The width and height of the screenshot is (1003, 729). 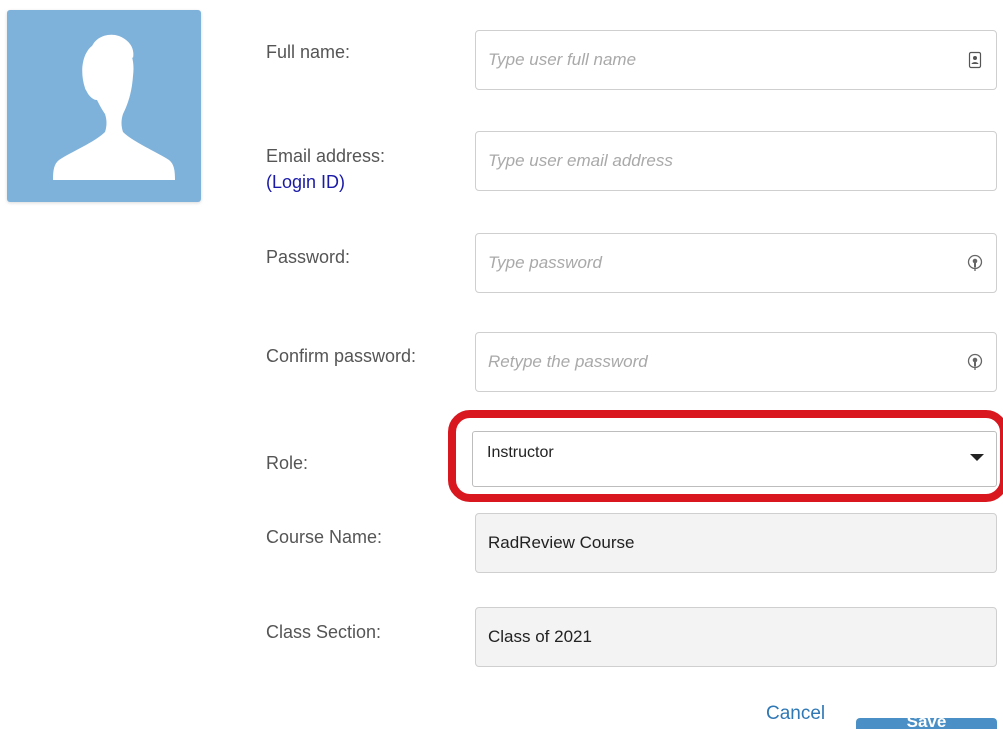 I want to click on confirm-password-field, so click(x=736, y=362).